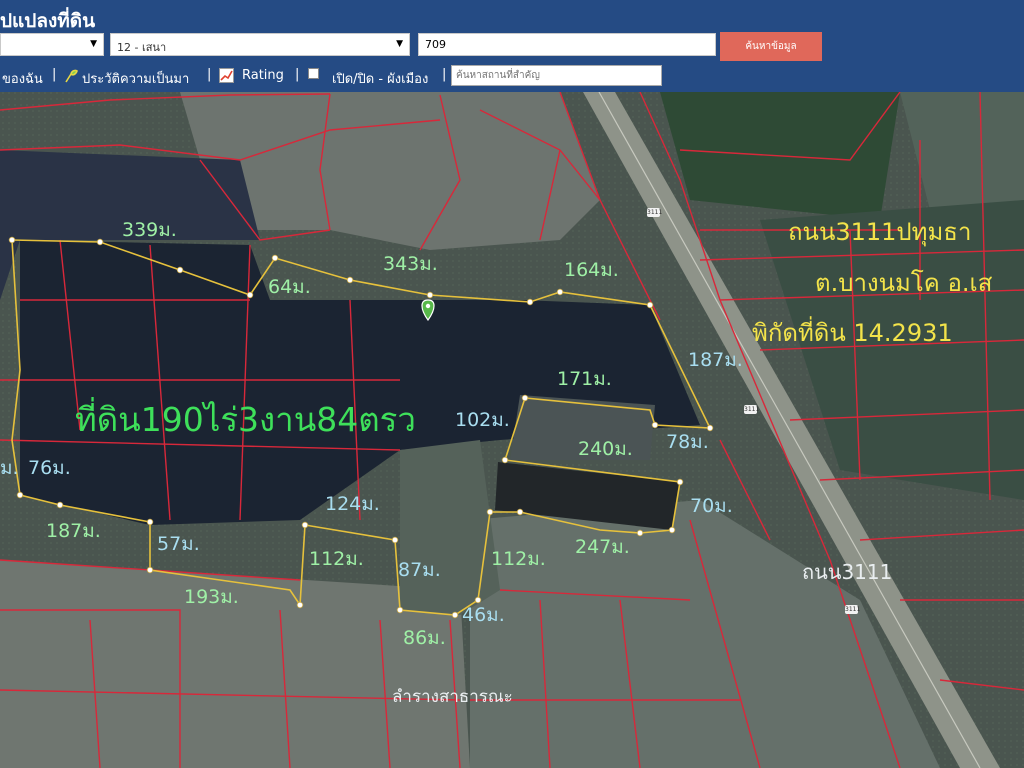 The height and width of the screenshot is (768, 1024). I want to click on coordinate-label: พิกัดที่ดิน 14.2931, so click(852, 333).